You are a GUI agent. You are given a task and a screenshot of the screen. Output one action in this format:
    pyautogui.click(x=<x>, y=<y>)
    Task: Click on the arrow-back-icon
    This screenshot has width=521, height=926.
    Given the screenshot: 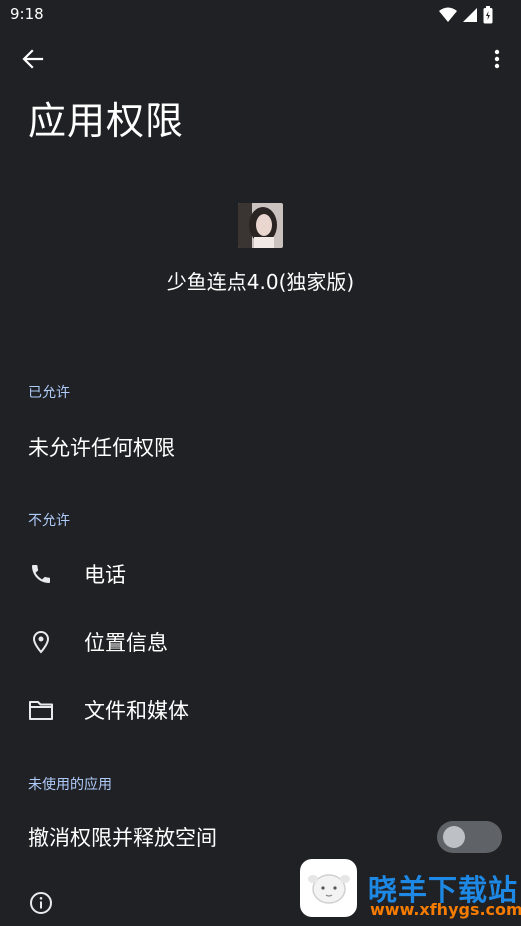 What is the action you would take?
    pyautogui.click(x=33, y=61)
    